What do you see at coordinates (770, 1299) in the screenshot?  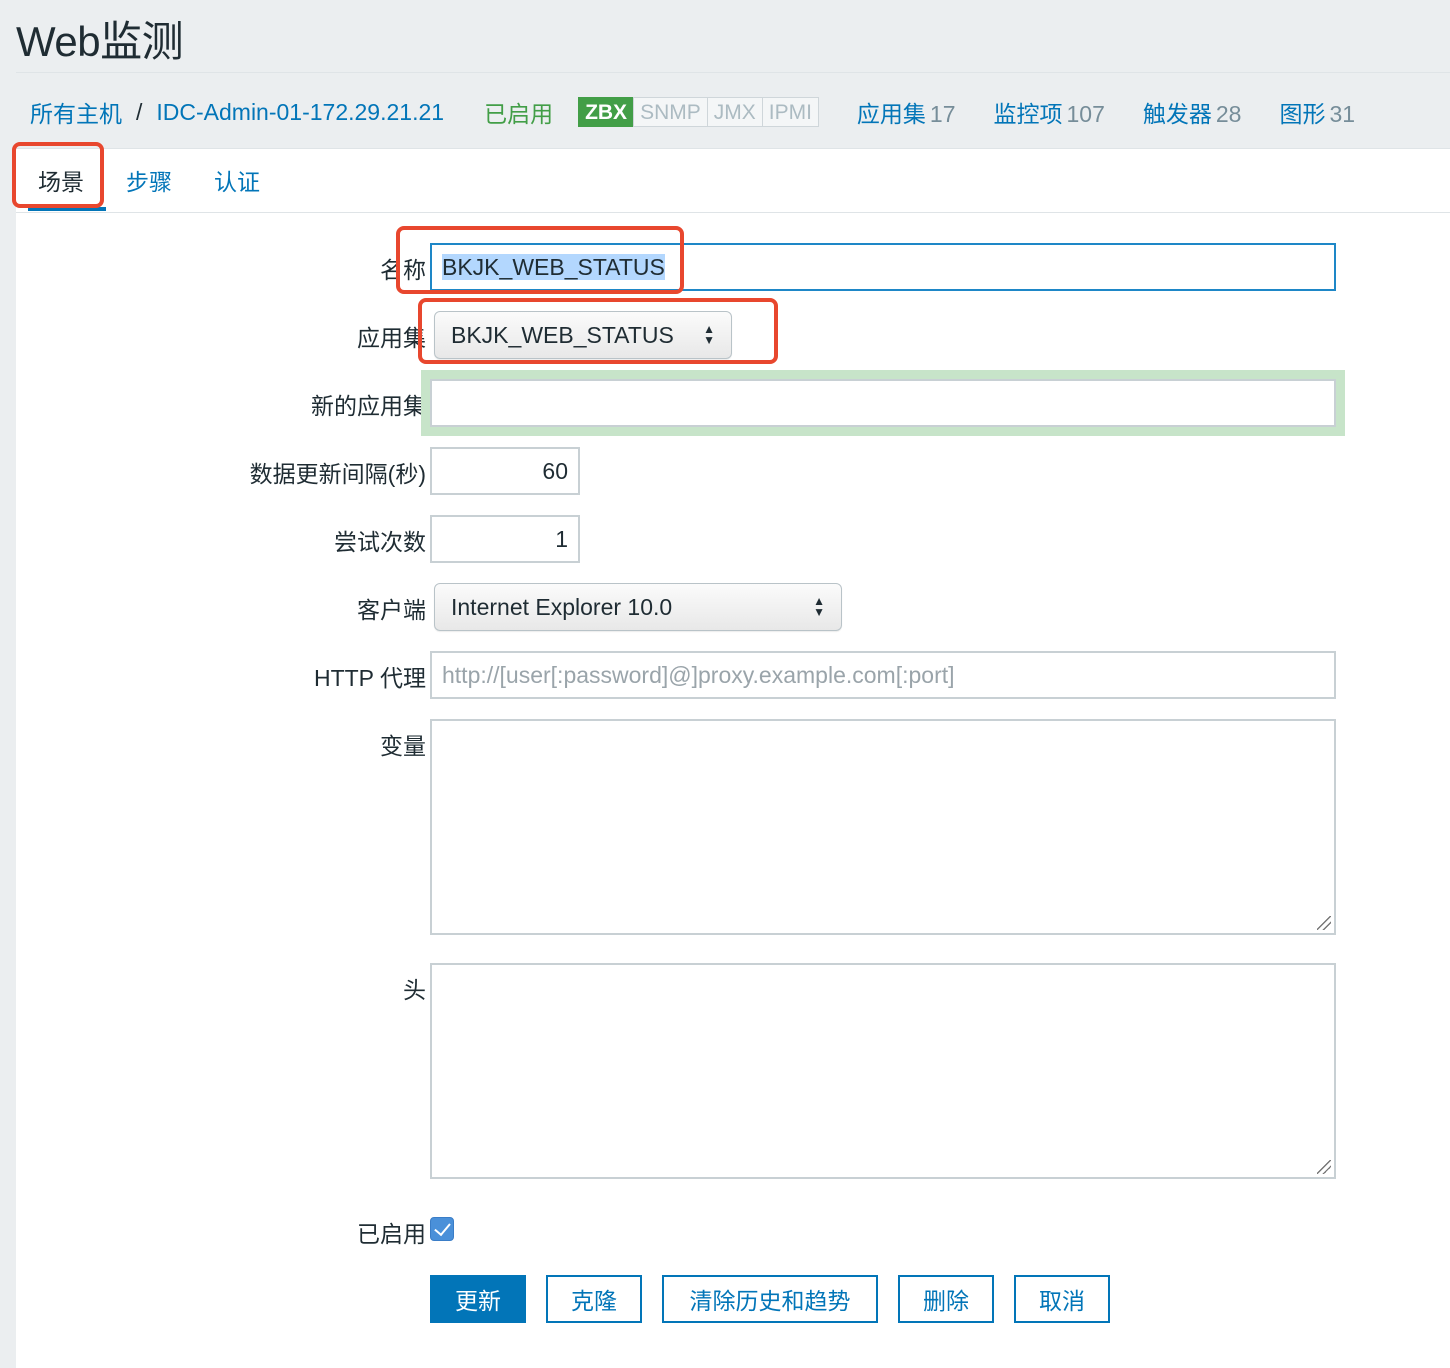 I see `clear-history-button: 清除历史和趋势` at bounding box center [770, 1299].